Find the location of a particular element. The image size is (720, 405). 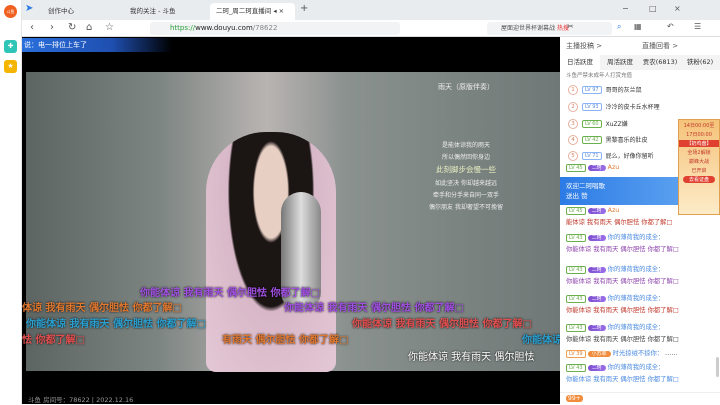

reload-icon: ↻ is located at coordinates (72, 27).